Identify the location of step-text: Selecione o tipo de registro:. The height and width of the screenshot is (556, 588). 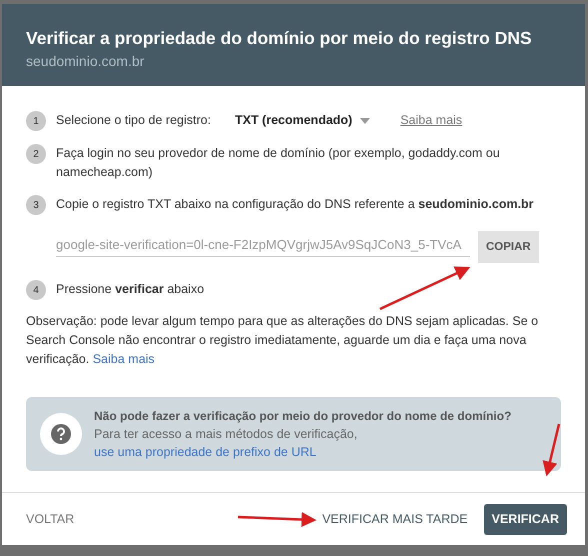
(133, 120).